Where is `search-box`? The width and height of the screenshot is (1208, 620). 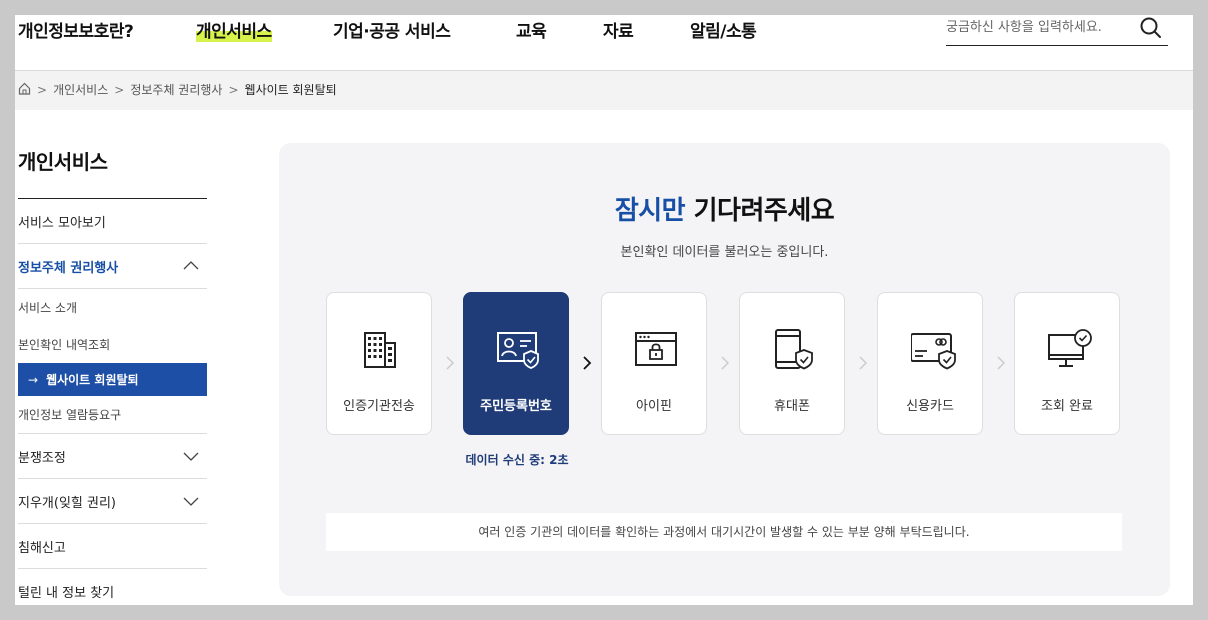
search-box is located at coordinates (1057, 30).